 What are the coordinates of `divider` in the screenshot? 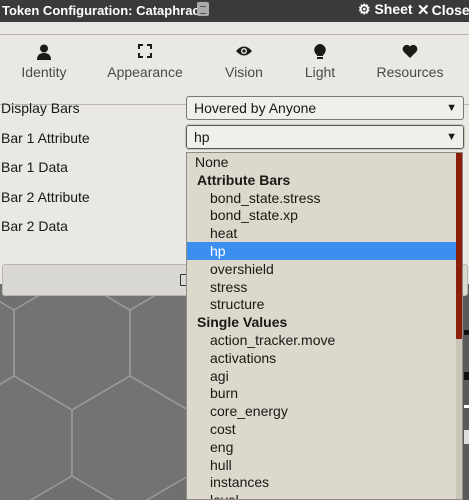 It's located at (234, 34).